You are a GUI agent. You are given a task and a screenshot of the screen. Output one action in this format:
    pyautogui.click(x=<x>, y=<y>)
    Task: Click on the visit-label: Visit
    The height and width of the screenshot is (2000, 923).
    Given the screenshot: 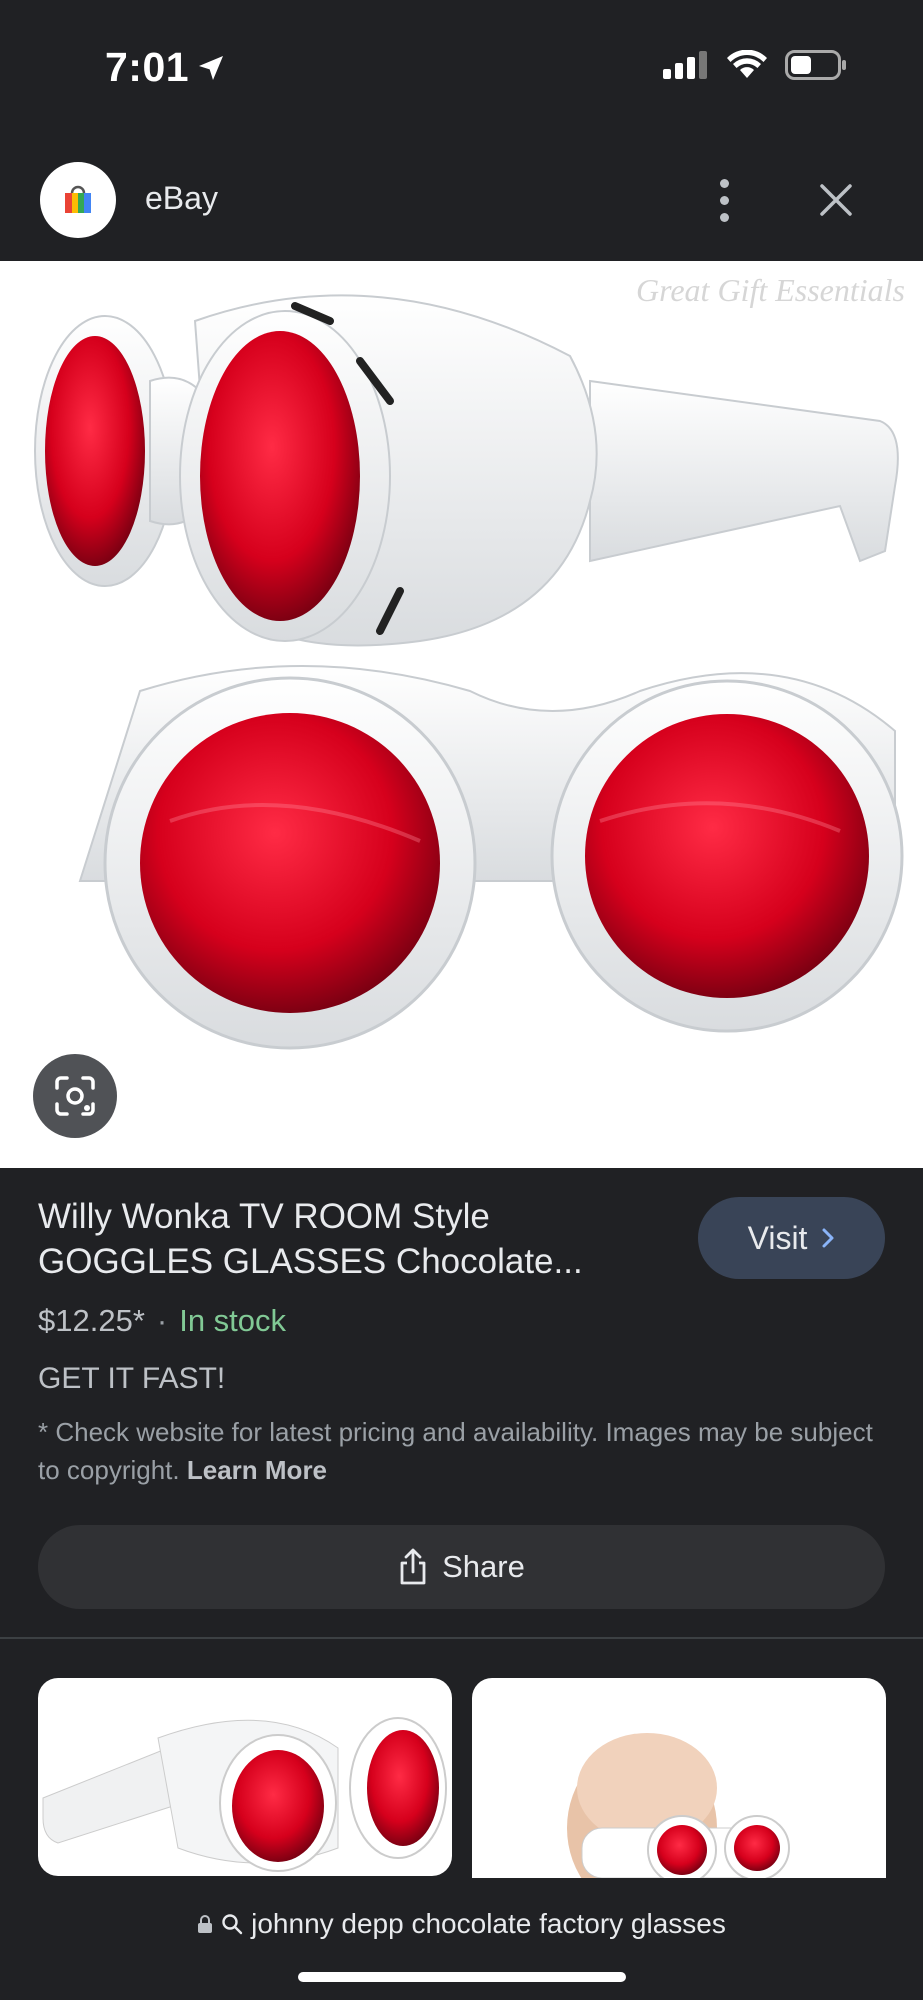 What is the action you would take?
    pyautogui.click(x=777, y=1237)
    